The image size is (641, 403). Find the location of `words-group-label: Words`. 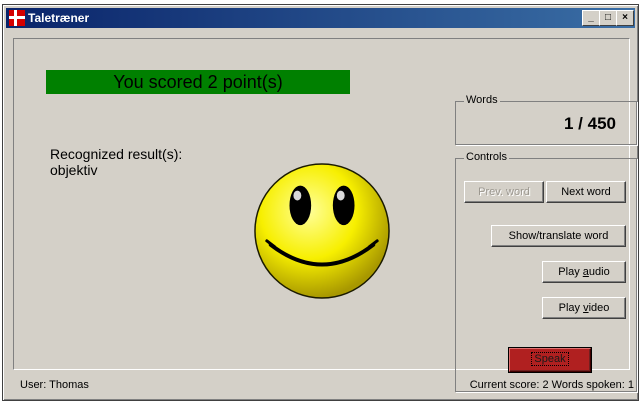

words-group-label: Words is located at coordinates (482, 100).